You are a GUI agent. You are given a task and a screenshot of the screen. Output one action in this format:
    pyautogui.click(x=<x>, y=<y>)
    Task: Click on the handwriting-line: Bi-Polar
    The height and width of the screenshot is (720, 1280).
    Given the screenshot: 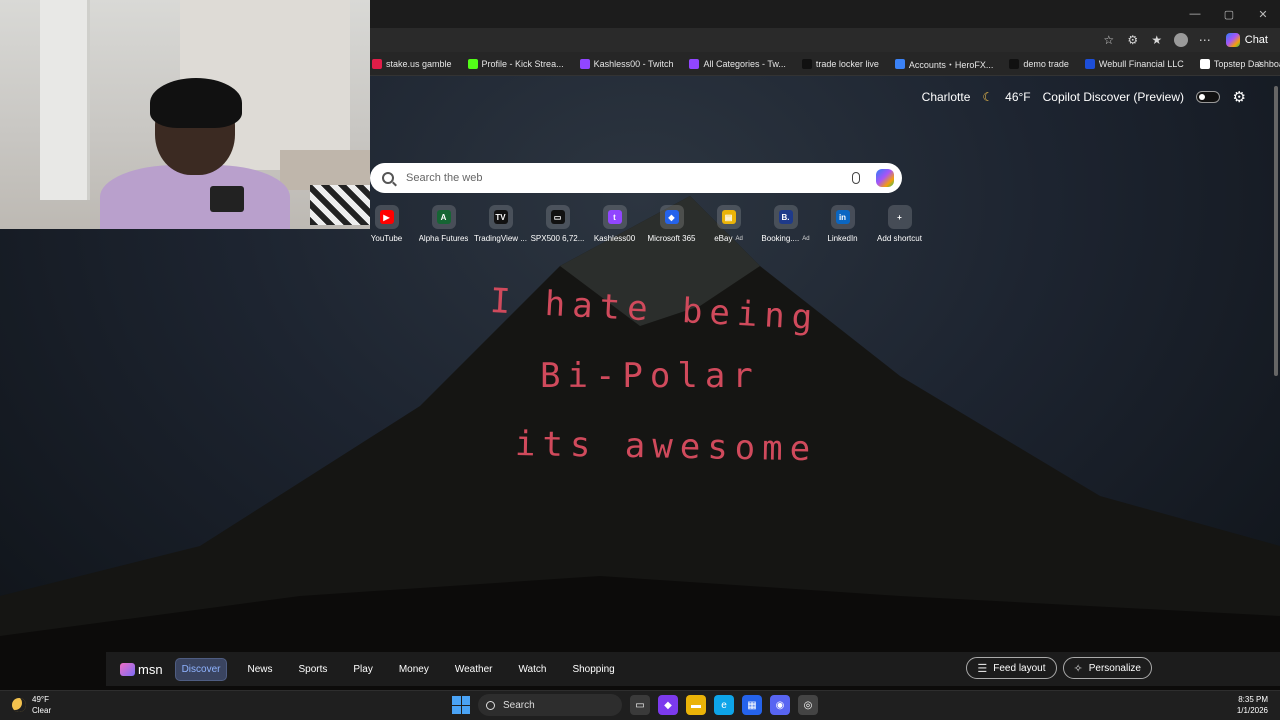 What is the action you would take?
    pyautogui.click(x=650, y=376)
    